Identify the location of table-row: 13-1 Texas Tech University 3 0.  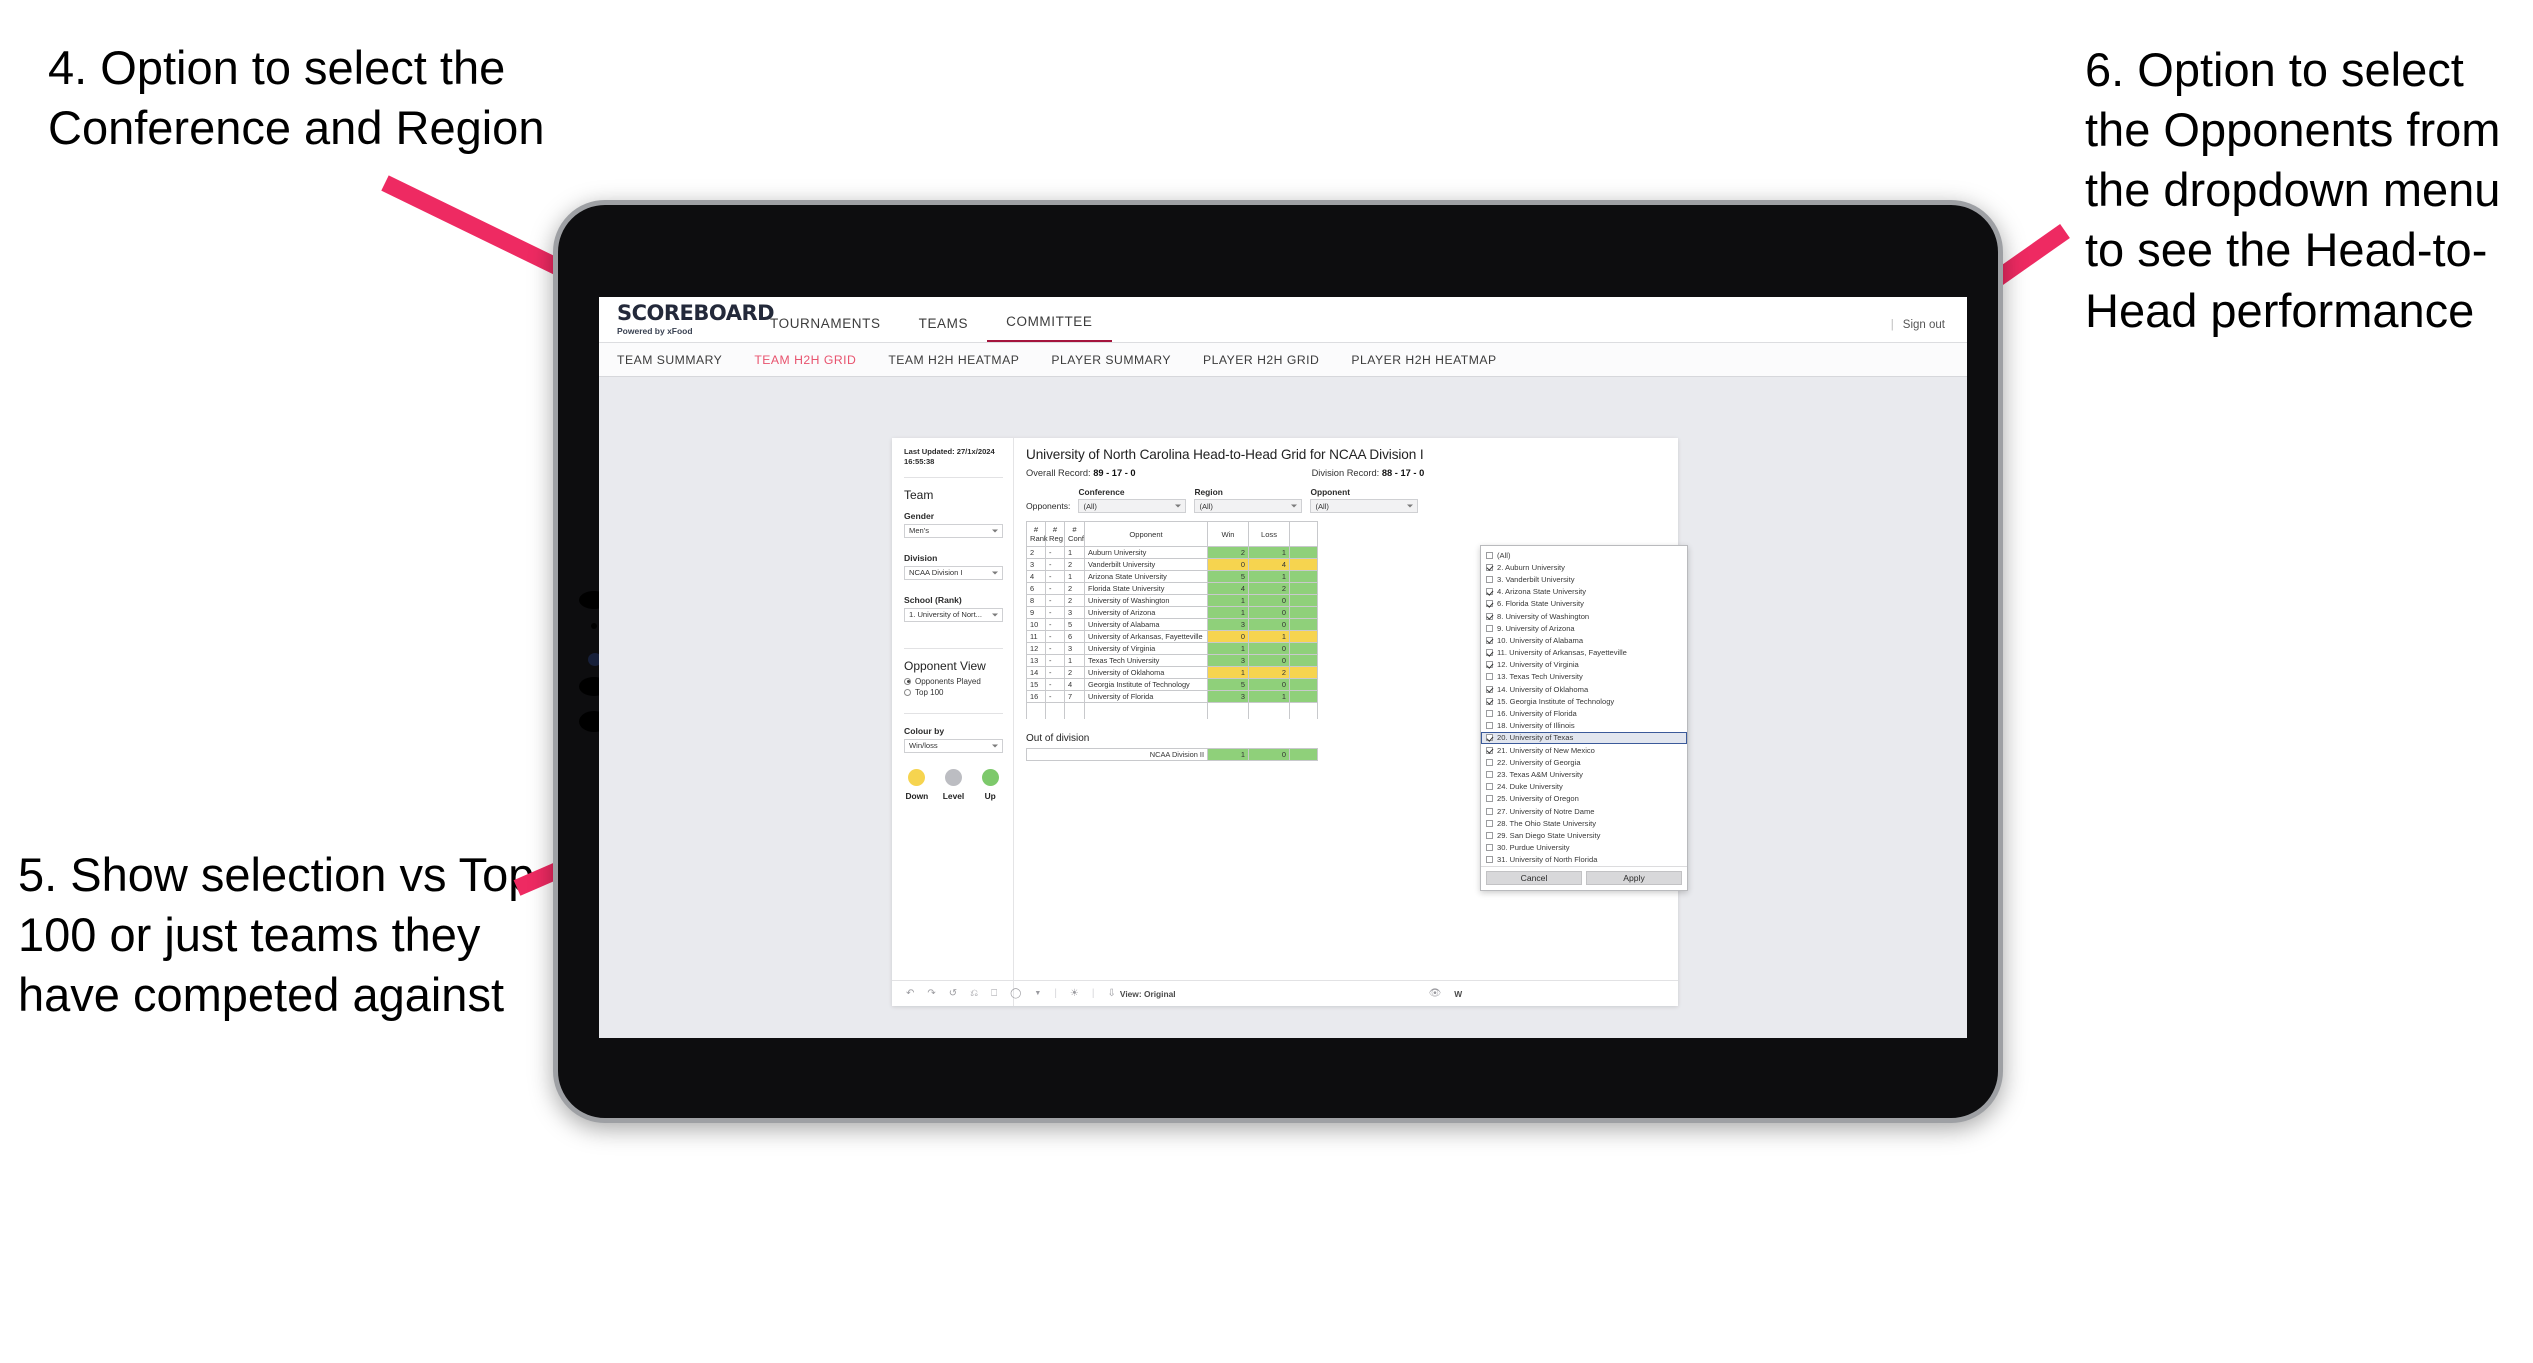
(1172, 660).